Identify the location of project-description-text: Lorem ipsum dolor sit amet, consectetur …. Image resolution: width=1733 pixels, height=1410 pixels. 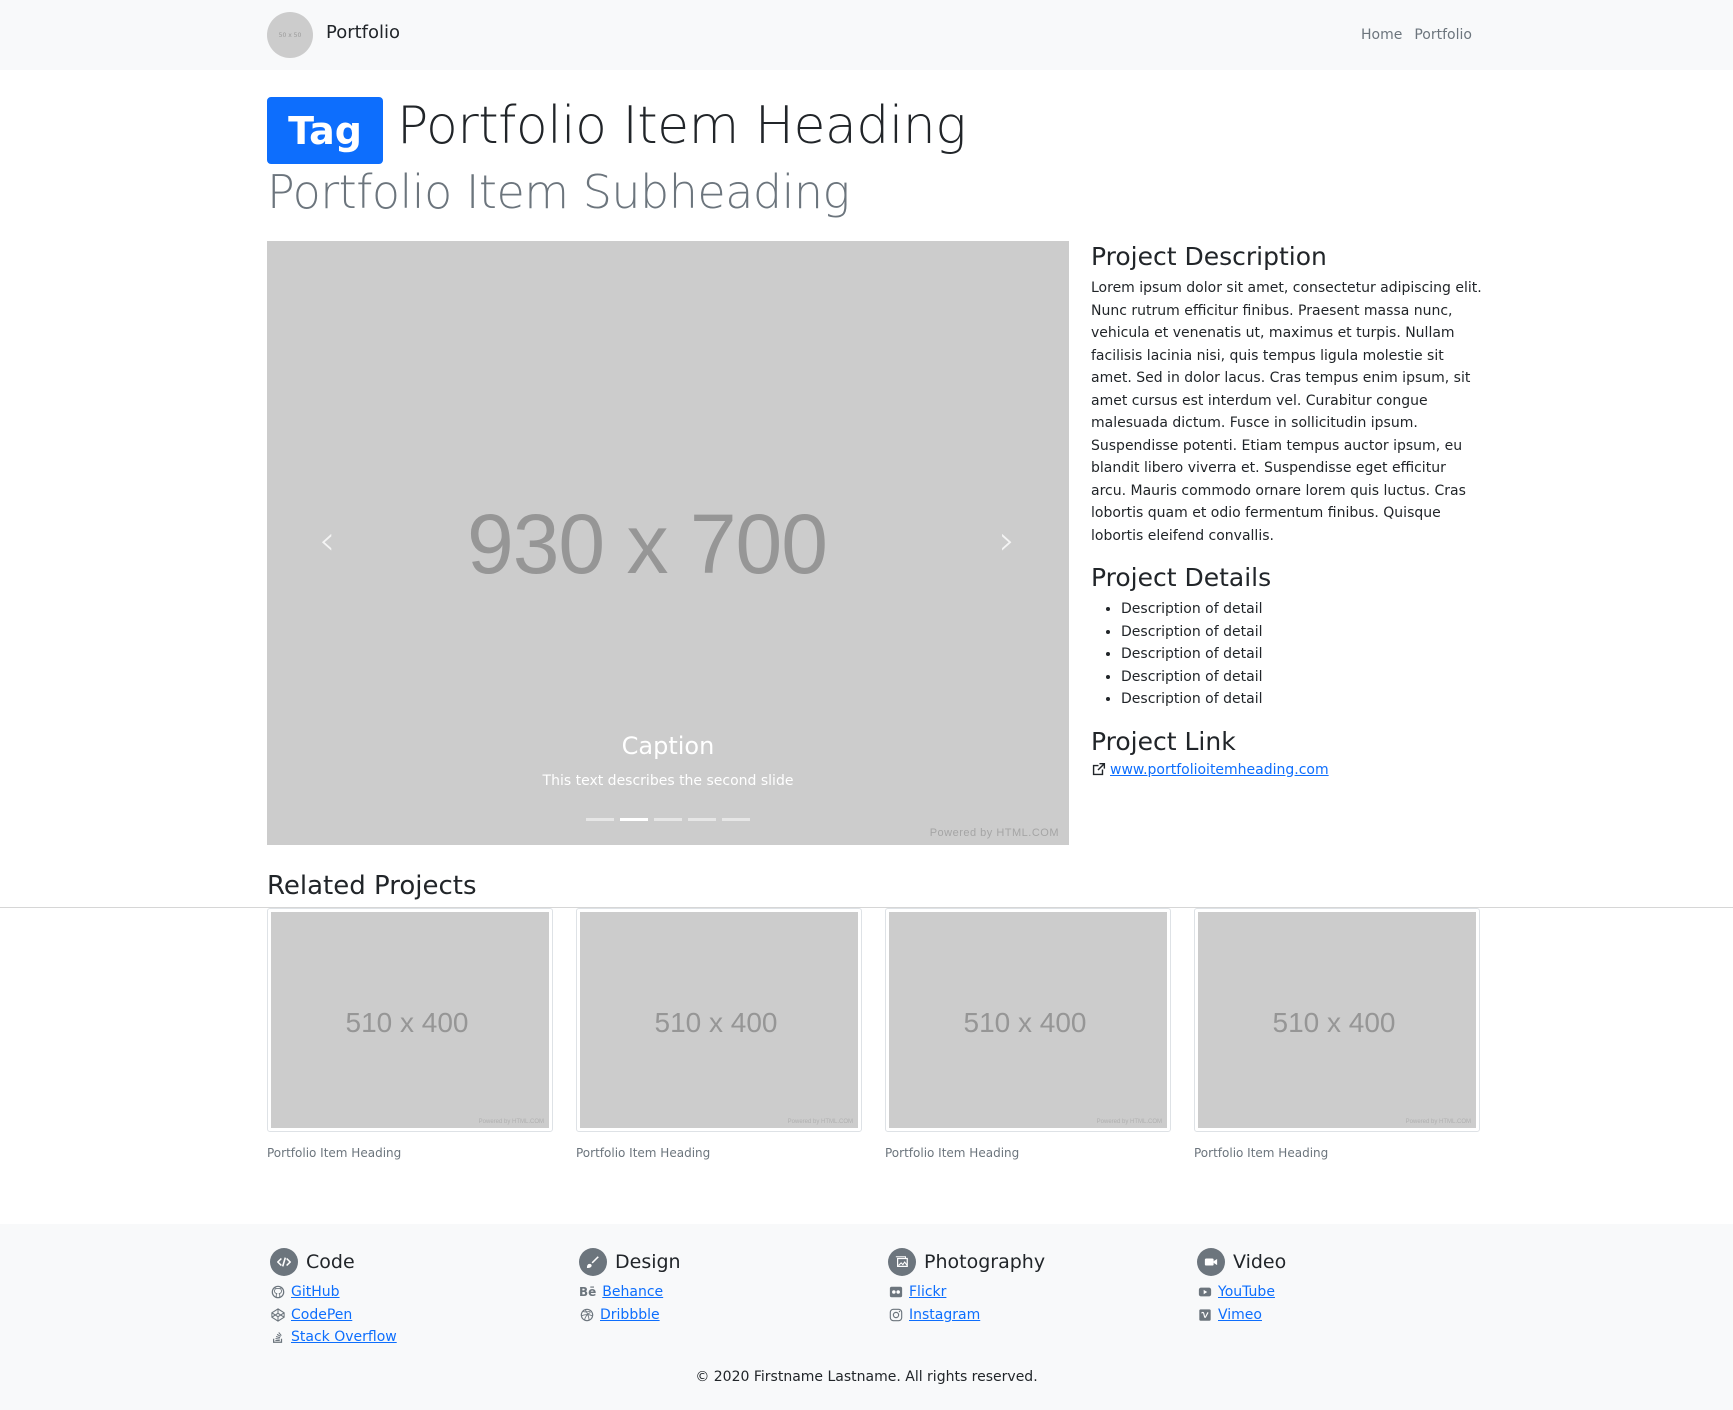
(1286, 412).